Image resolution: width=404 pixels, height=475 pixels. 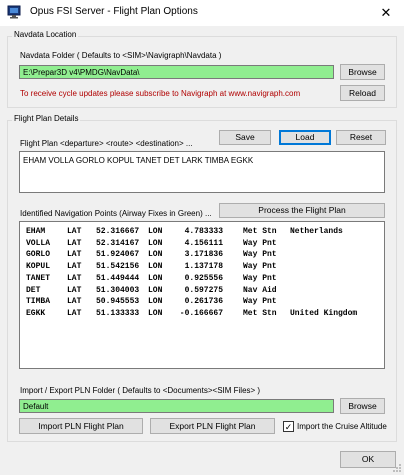 I want to click on nav-point-country: United Kingdom, so click(x=324, y=313).